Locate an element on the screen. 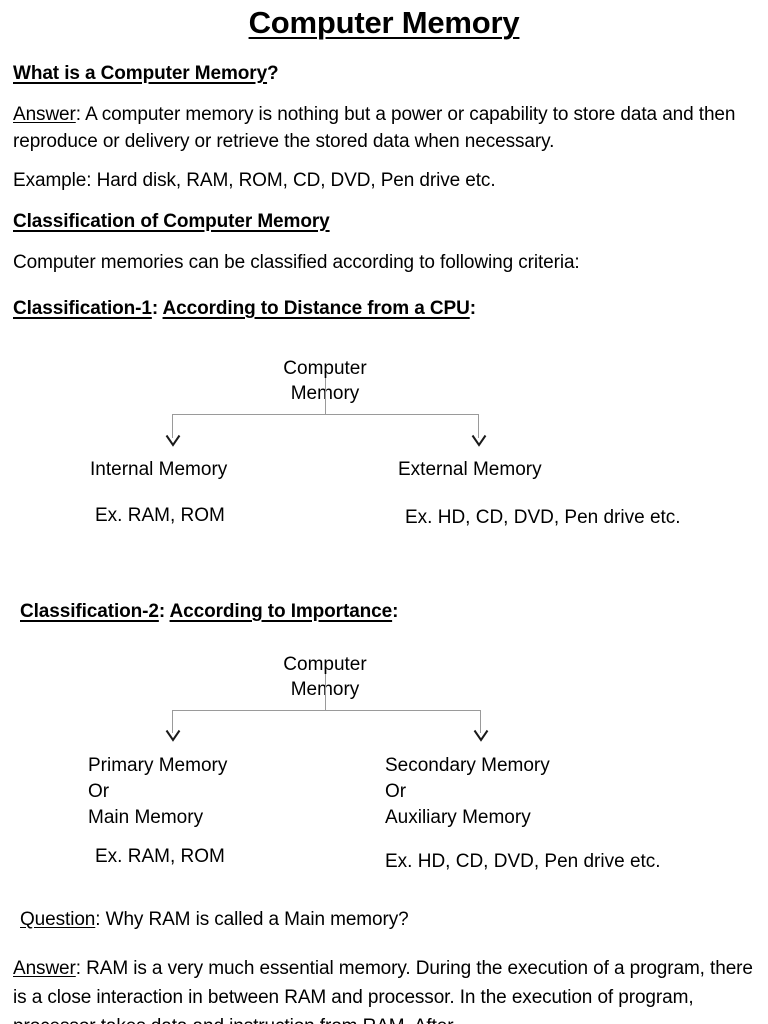 This screenshot has width=768, height=1024. diagram-2-horizontal-connector is located at coordinates (326, 710).